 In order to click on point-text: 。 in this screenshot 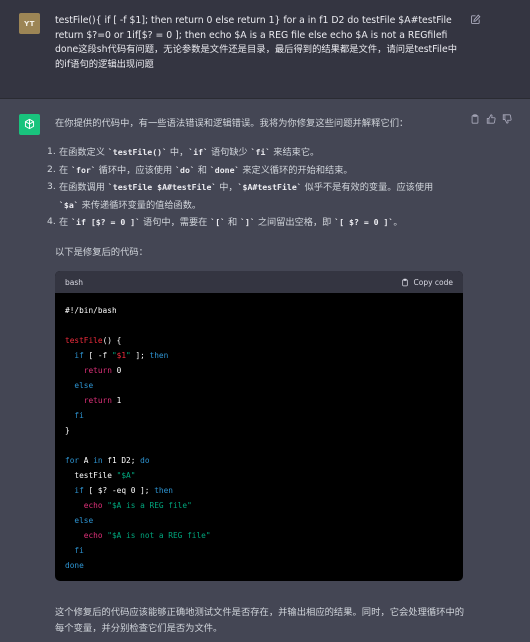, I will do `click(398, 222)`.